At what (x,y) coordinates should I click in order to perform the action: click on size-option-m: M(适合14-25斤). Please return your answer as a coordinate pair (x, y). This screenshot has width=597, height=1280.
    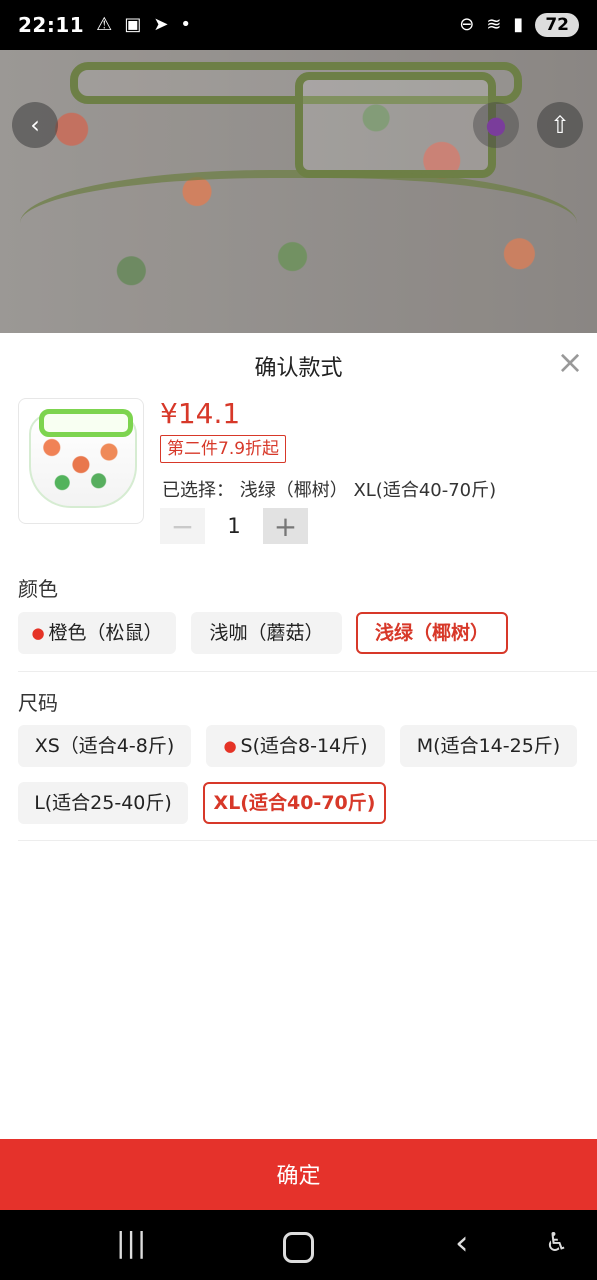
    Looking at the image, I should click on (488, 746).